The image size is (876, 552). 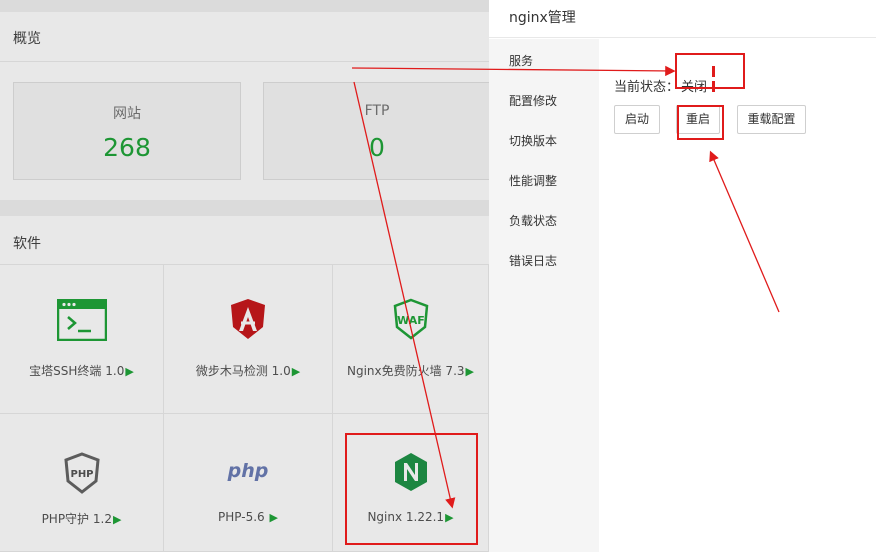 What do you see at coordinates (533, 140) in the screenshot?
I see `nav-item-version: 切换版本` at bounding box center [533, 140].